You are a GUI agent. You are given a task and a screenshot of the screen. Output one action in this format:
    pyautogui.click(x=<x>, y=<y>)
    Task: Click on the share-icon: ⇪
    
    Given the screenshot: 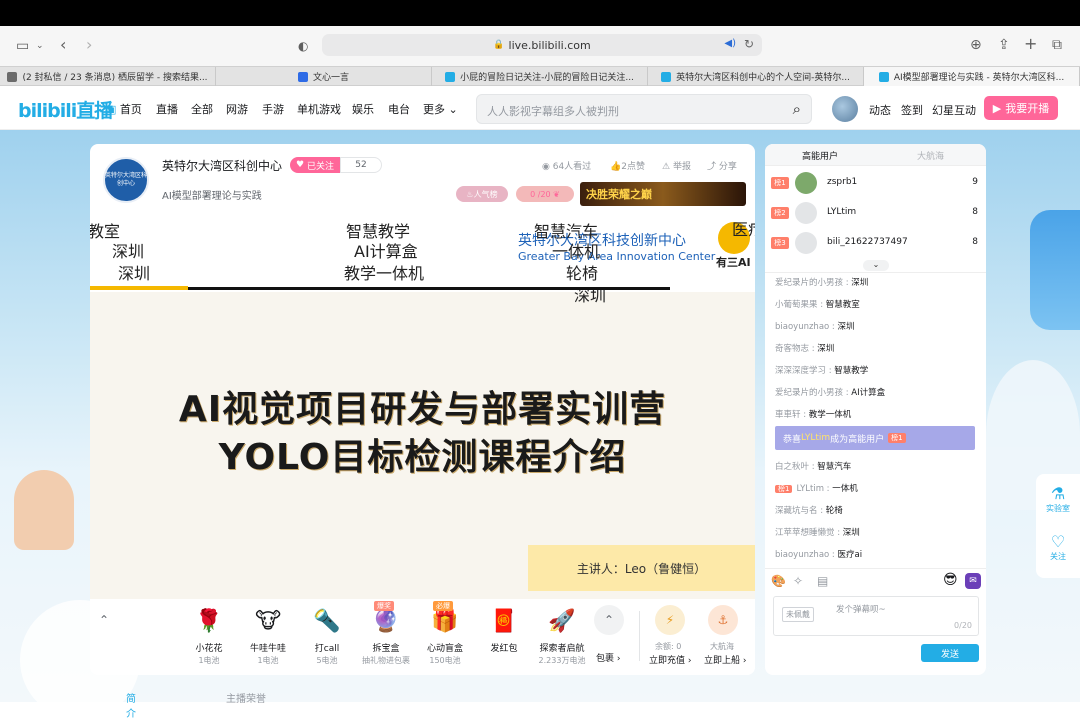 What is the action you would take?
    pyautogui.click(x=1004, y=45)
    